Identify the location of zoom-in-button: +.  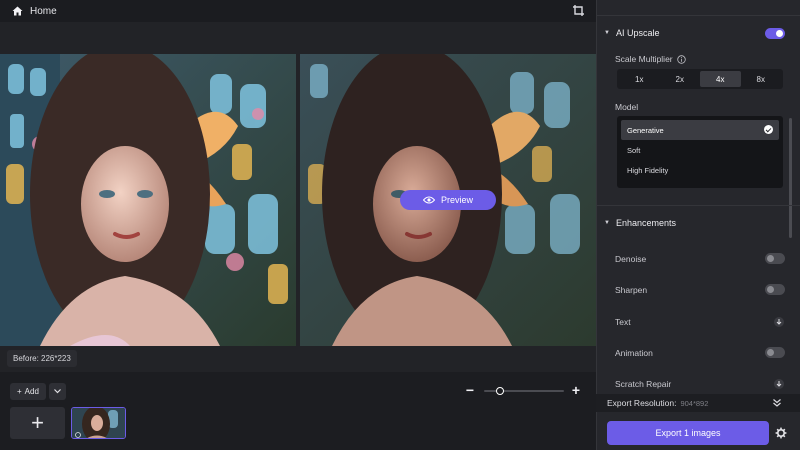
(576, 390).